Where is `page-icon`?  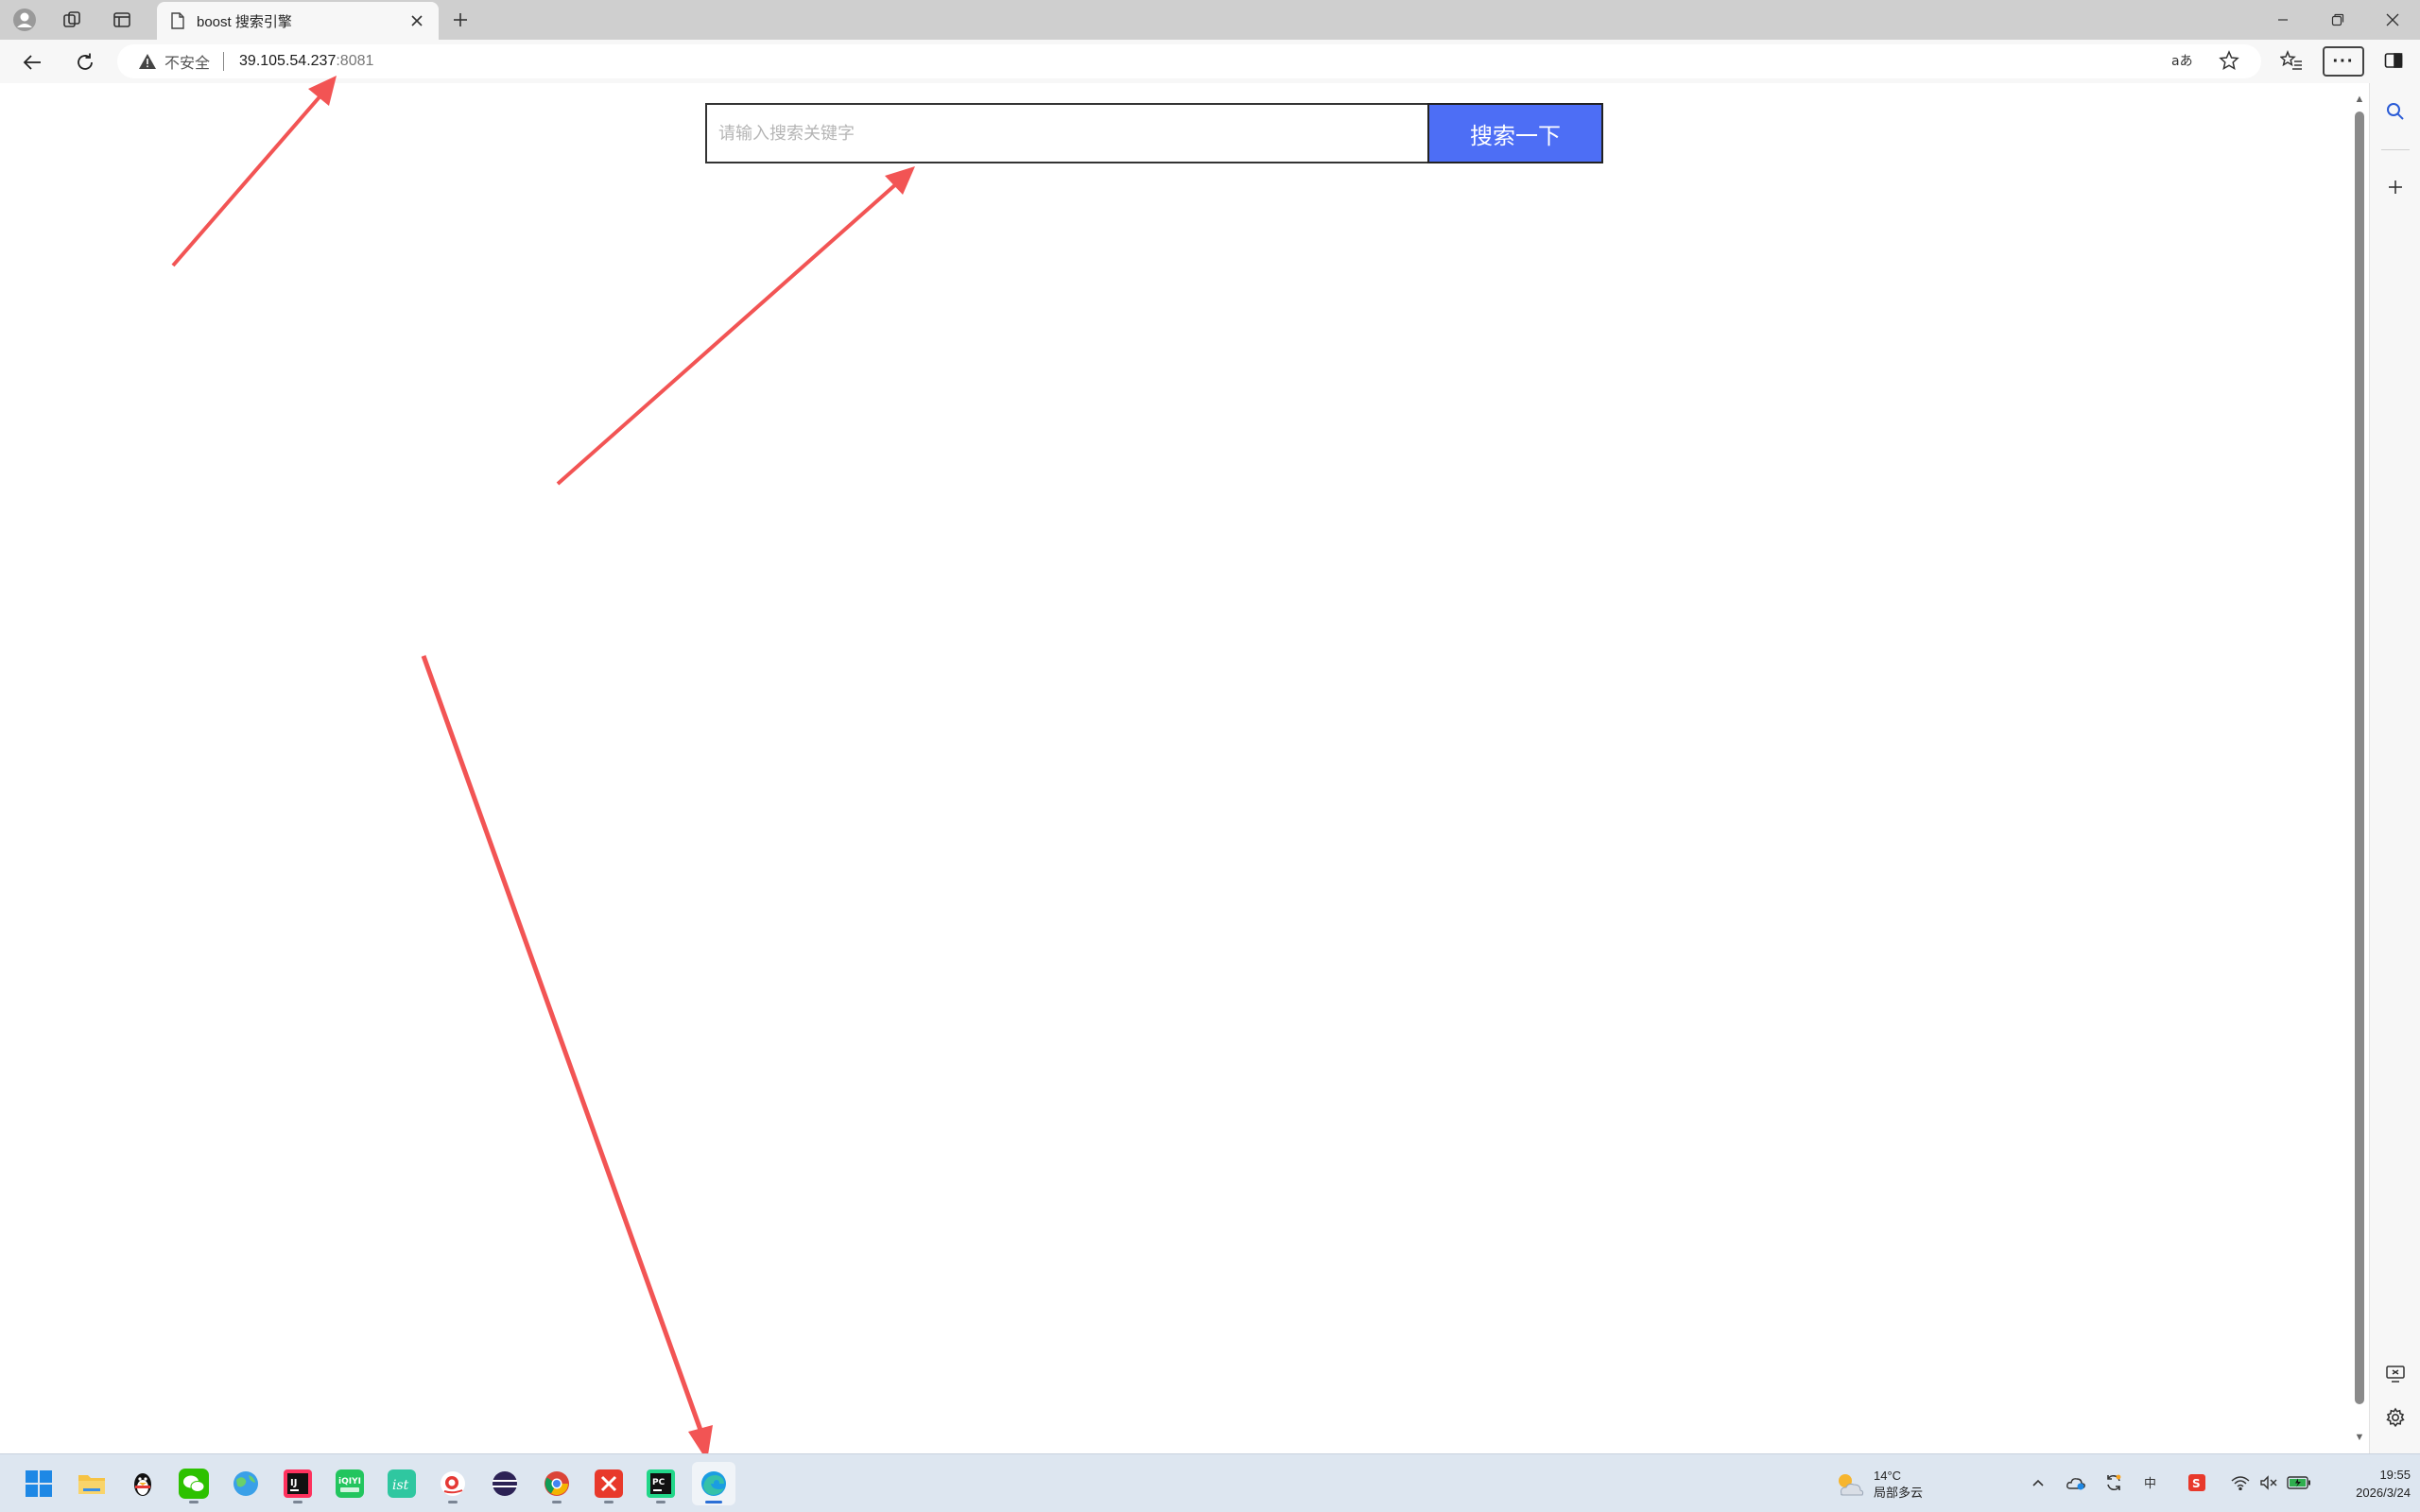
page-icon is located at coordinates (177, 20).